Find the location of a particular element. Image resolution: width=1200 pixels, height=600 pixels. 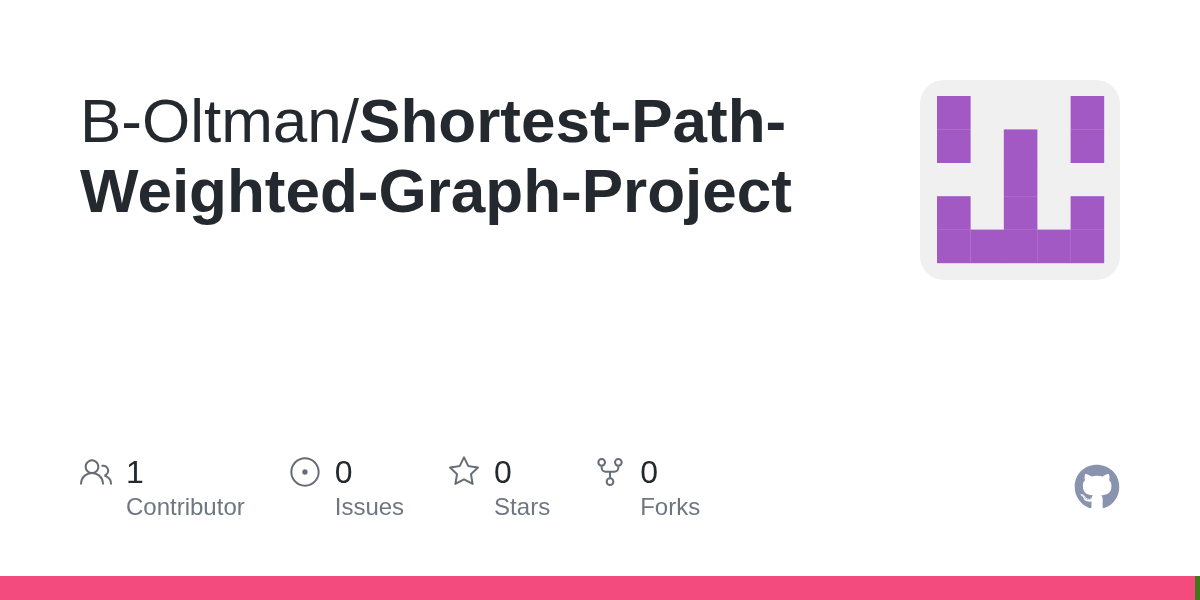

cat-logo-icon is located at coordinates (1097, 487).